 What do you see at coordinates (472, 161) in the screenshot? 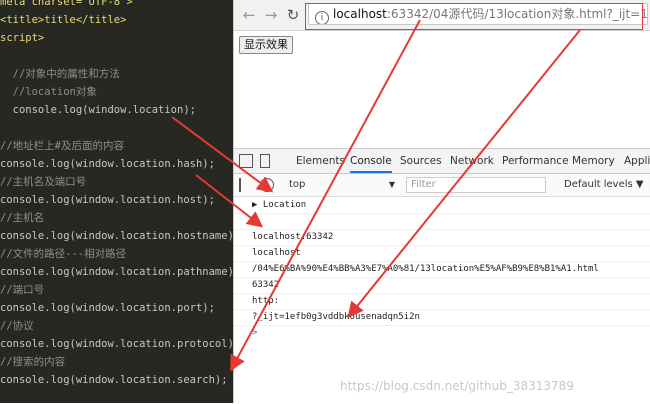
I see `tab-network: Network` at bounding box center [472, 161].